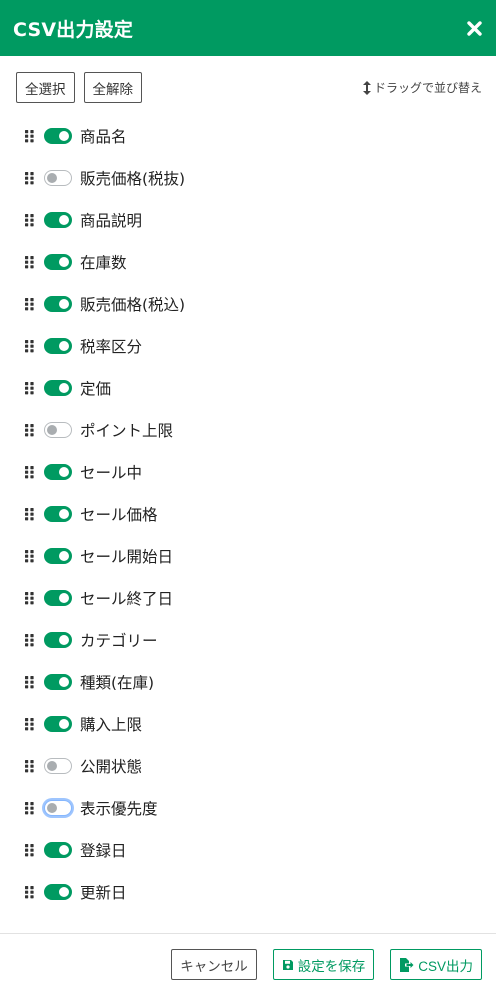  Describe the element at coordinates (248, 178) in the screenshot. I see `field-row: 販売価格(税抜)` at that location.